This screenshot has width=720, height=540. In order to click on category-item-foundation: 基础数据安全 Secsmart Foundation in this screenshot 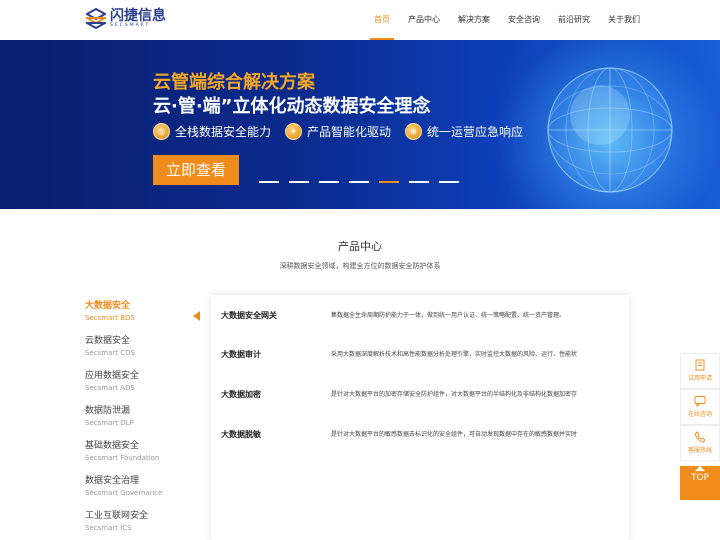, I will do `click(145, 457)`.